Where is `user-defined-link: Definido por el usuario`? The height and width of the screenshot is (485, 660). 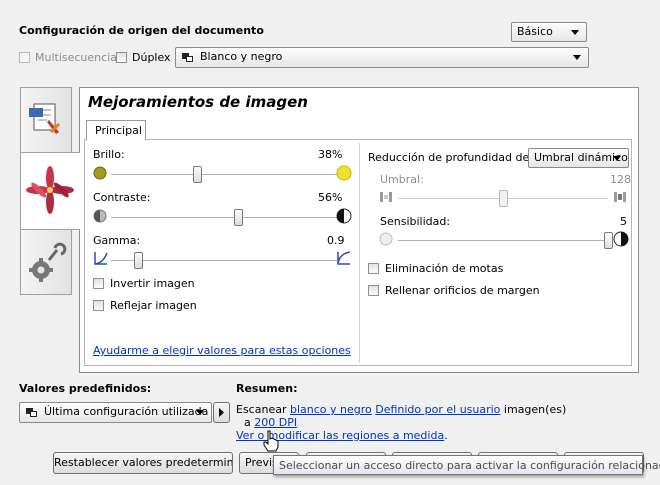 user-defined-link: Definido por el usuario is located at coordinates (437, 409).